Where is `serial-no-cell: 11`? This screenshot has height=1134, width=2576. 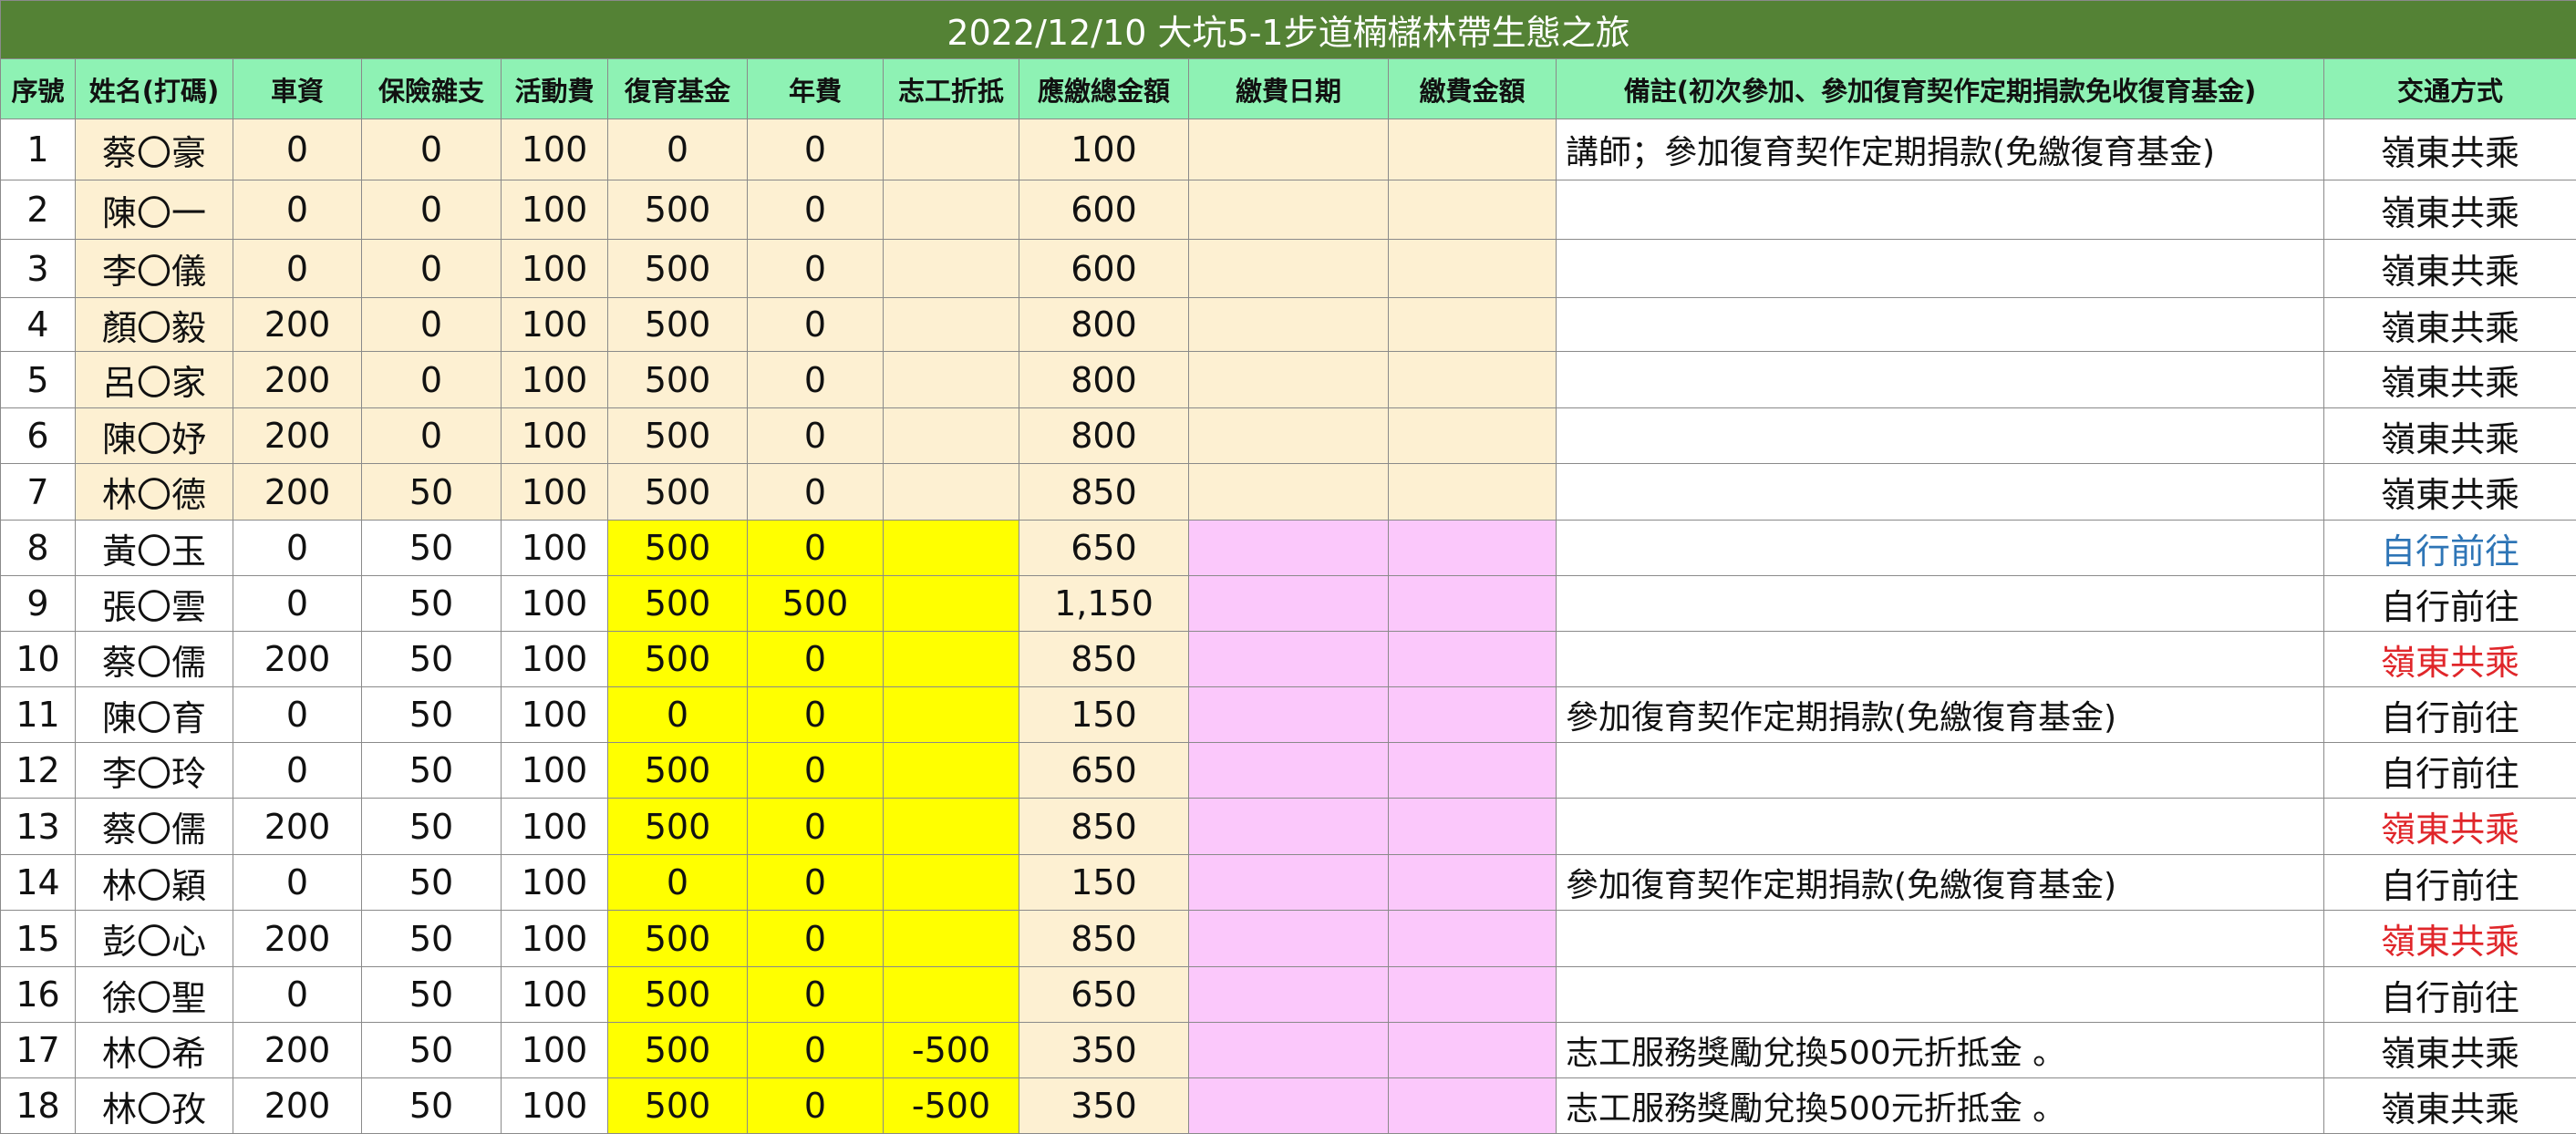 serial-no-cell: 11 is located at coordinates (38, 715).